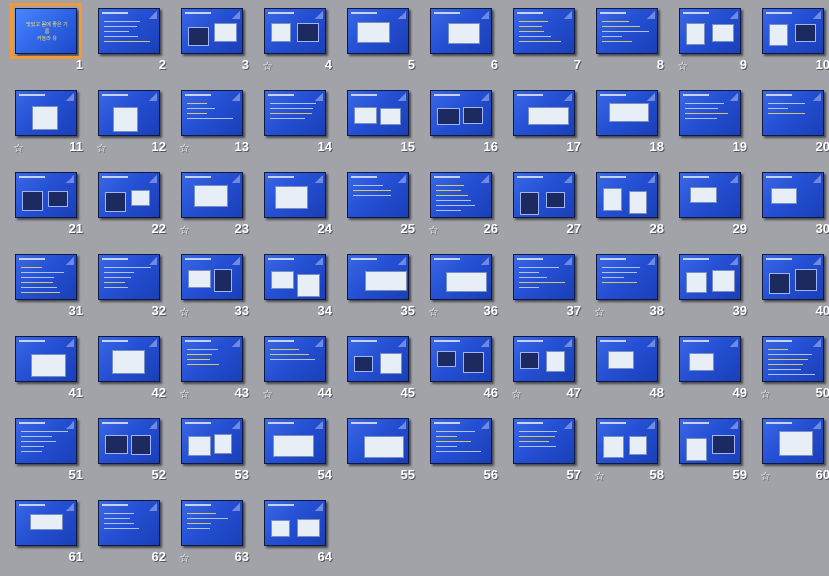  I want to click on slide-thumbnail-11: ☆ 11, so click(46, 123).